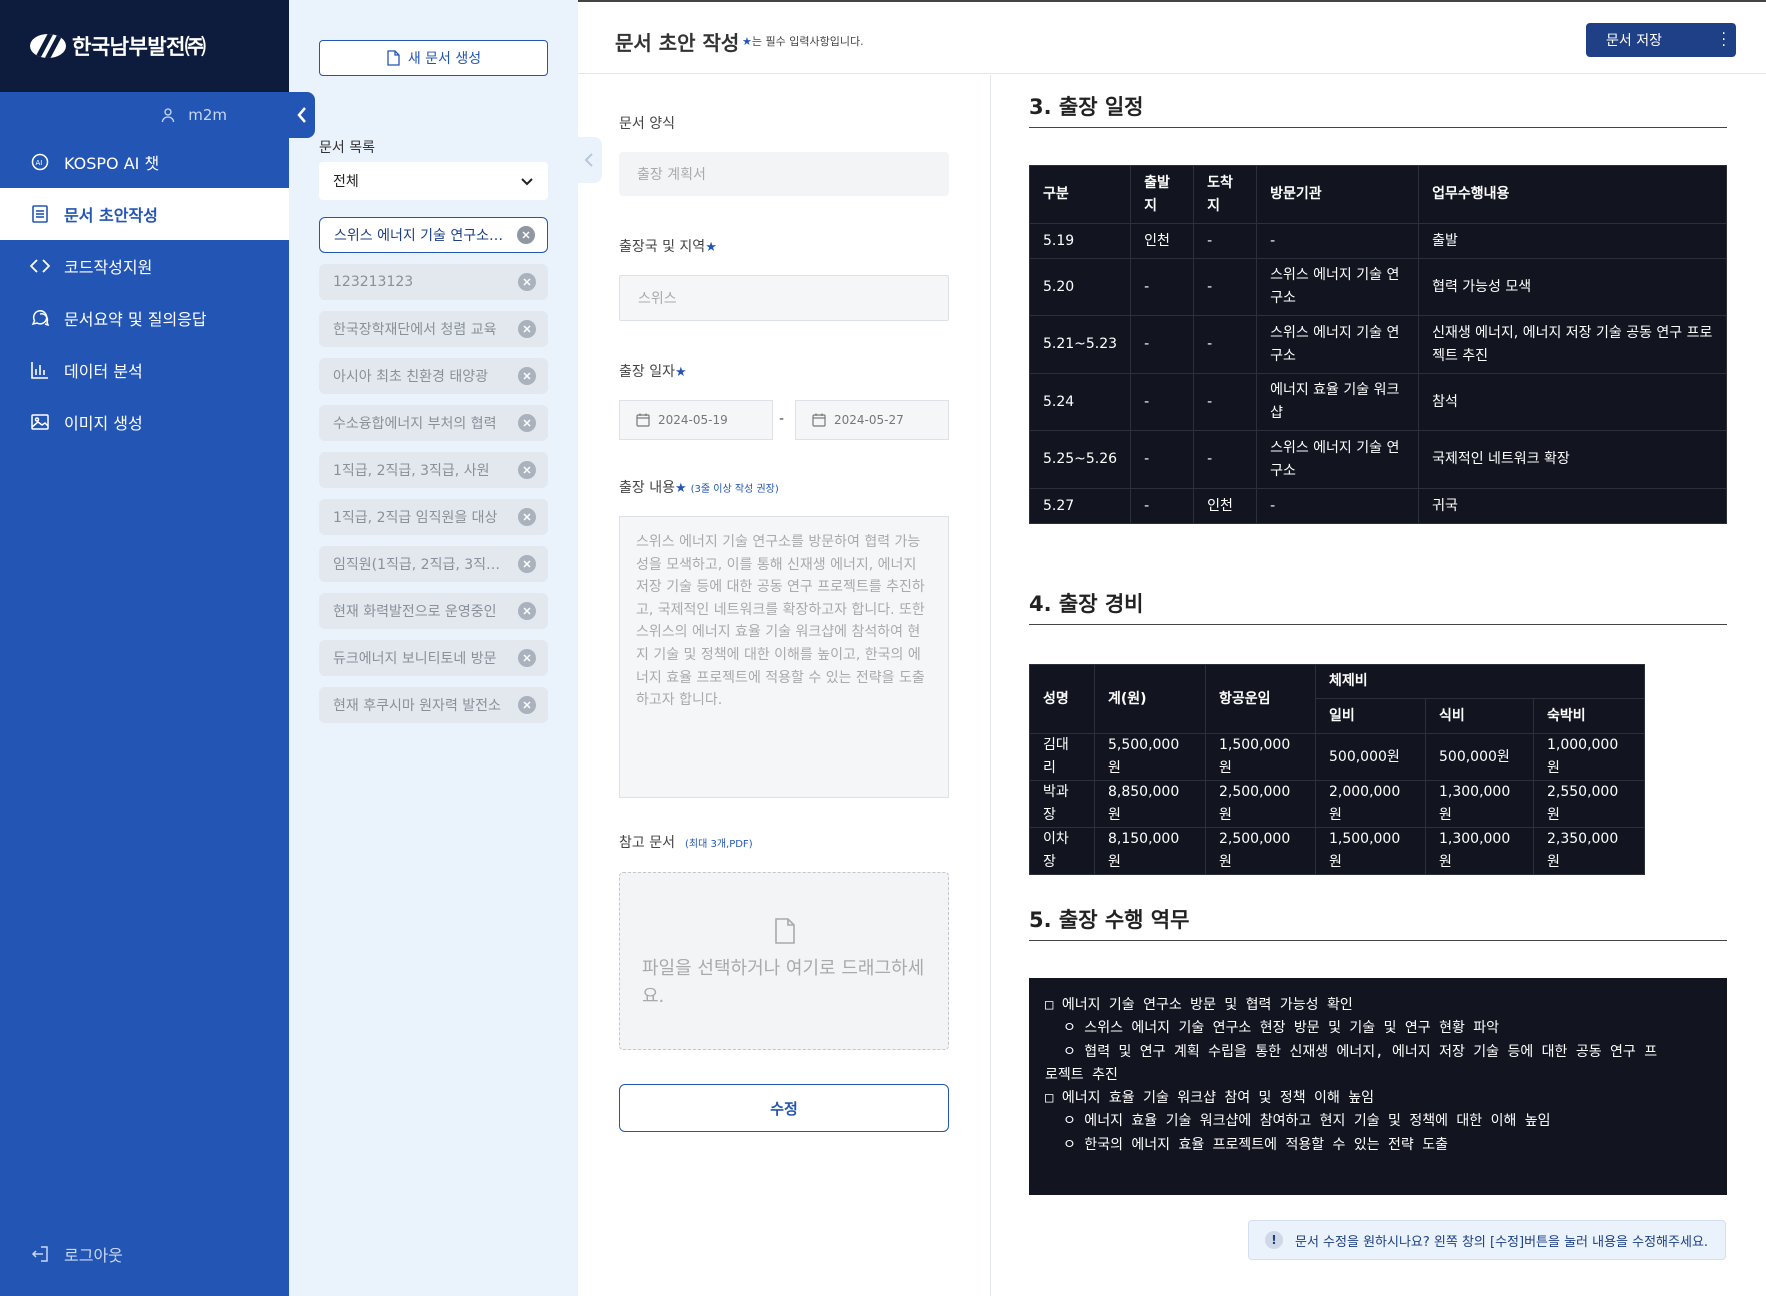  I want to click on document-list-item: 듀크에너지 보니티토네 방문, so click(433, 658).